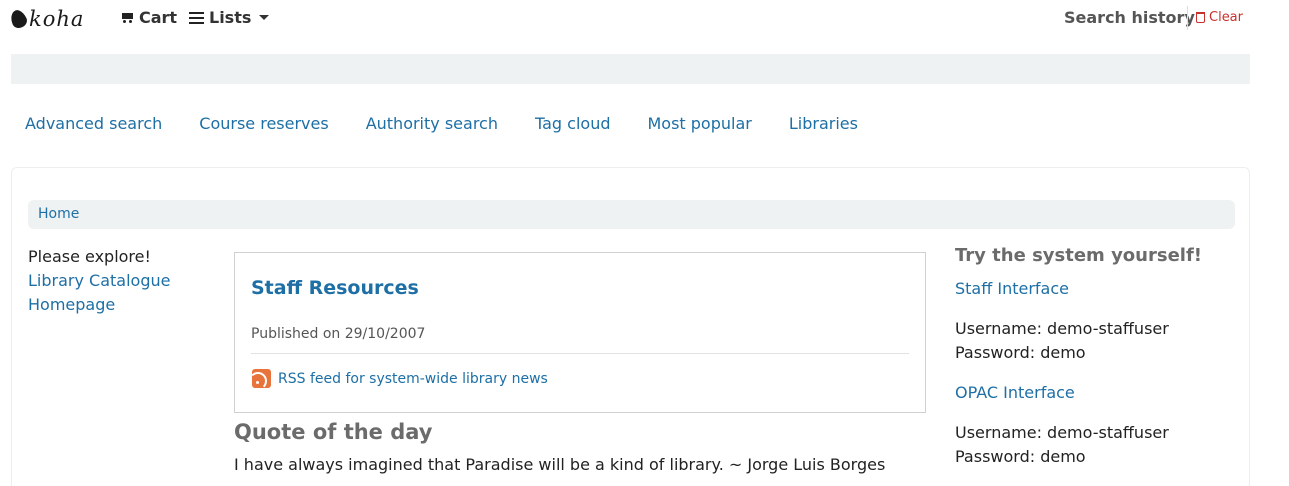  I want to click on cart-label: Cart, so click(158, 17).